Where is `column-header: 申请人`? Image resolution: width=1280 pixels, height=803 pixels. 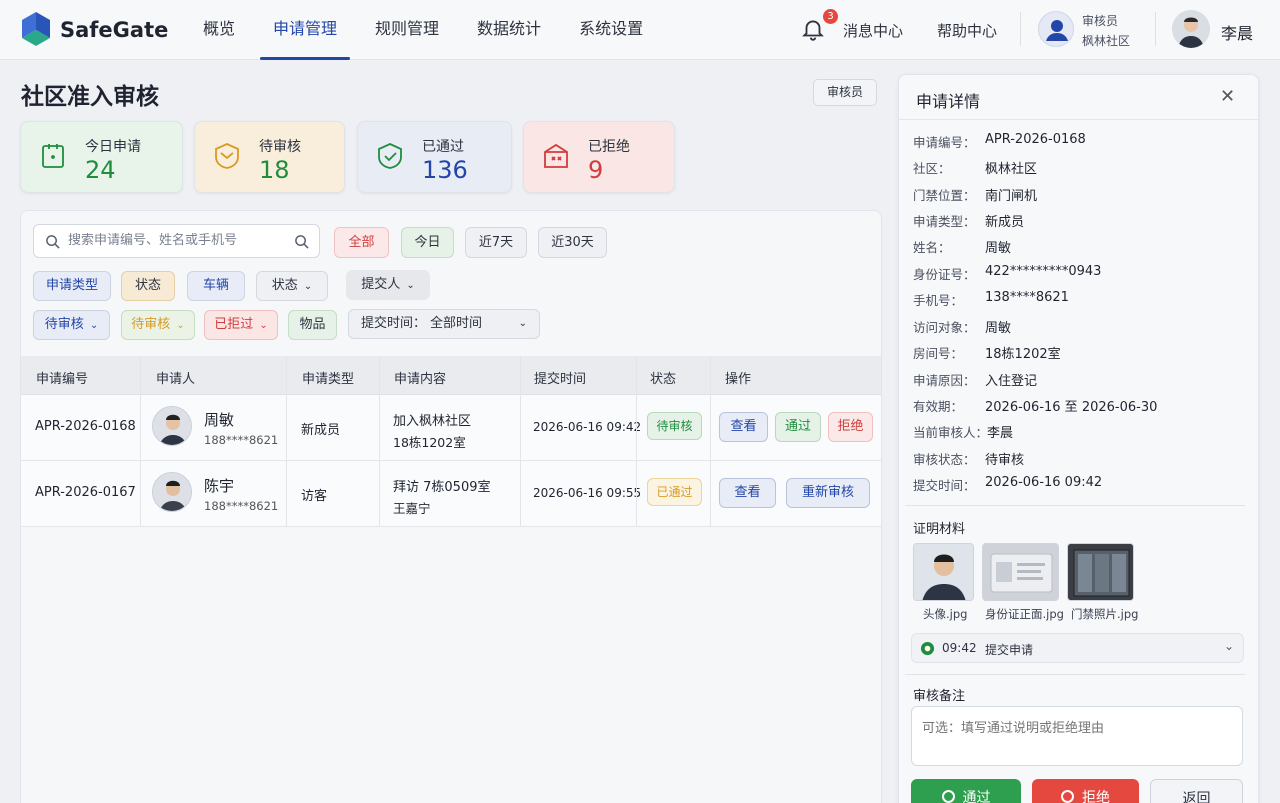
column-header: 申请人 is located at coordinates (176, 379).